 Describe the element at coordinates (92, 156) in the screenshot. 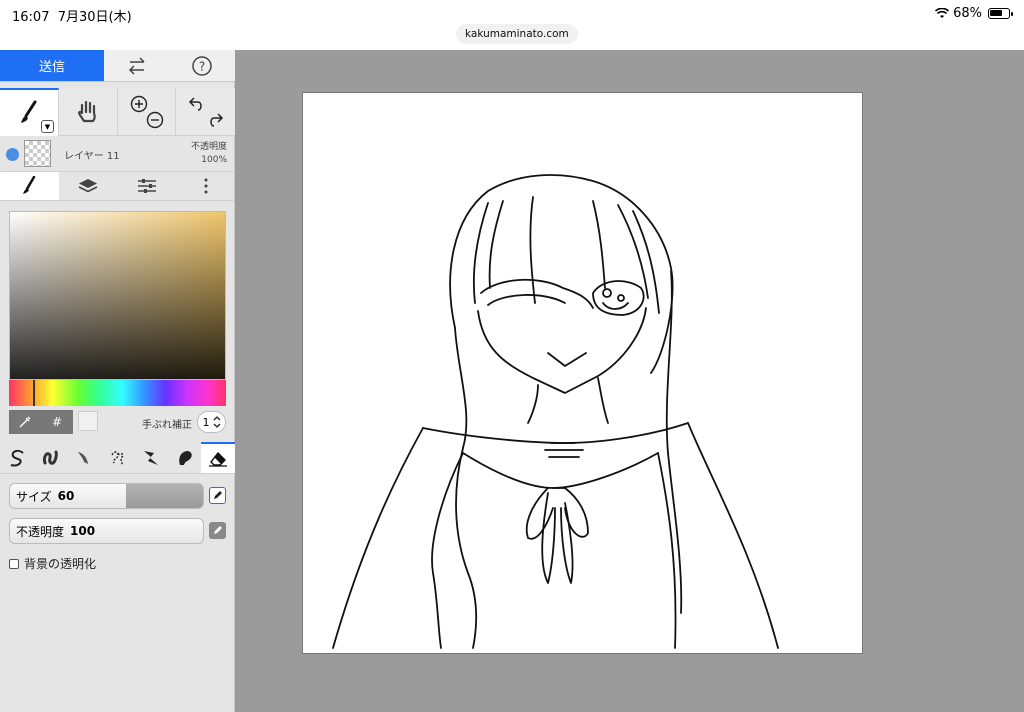

I see `layer-name: レイヤー 11` at that location.